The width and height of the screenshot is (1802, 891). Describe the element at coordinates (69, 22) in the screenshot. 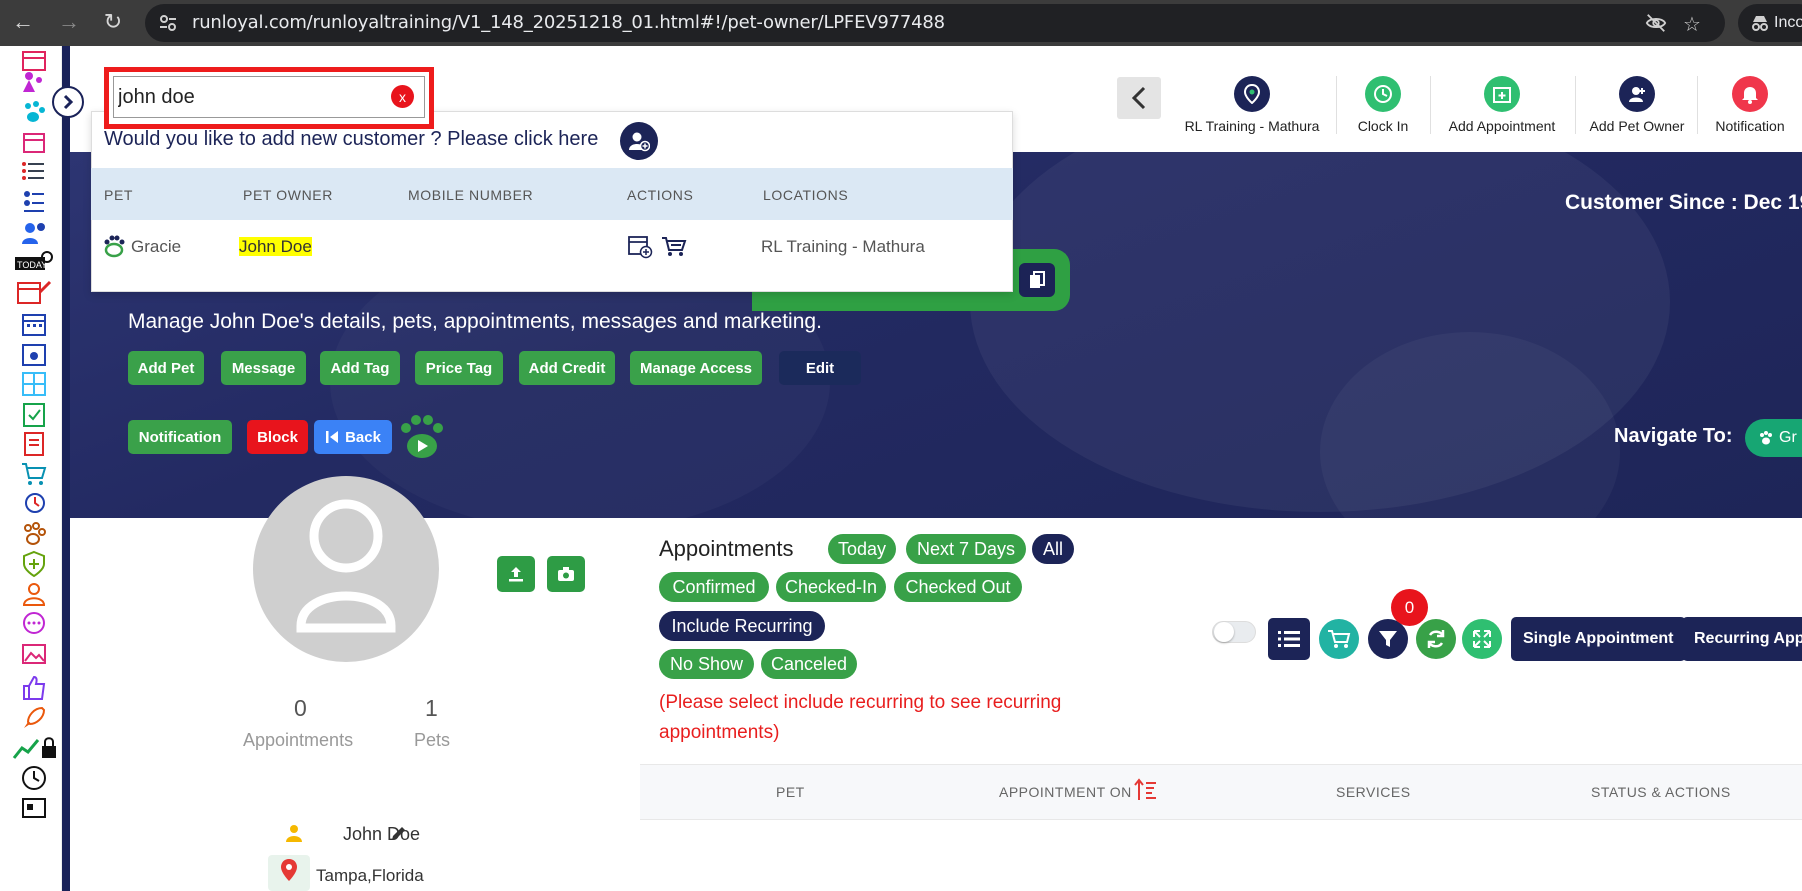

I see `browser-forward-icon: →` at that location.